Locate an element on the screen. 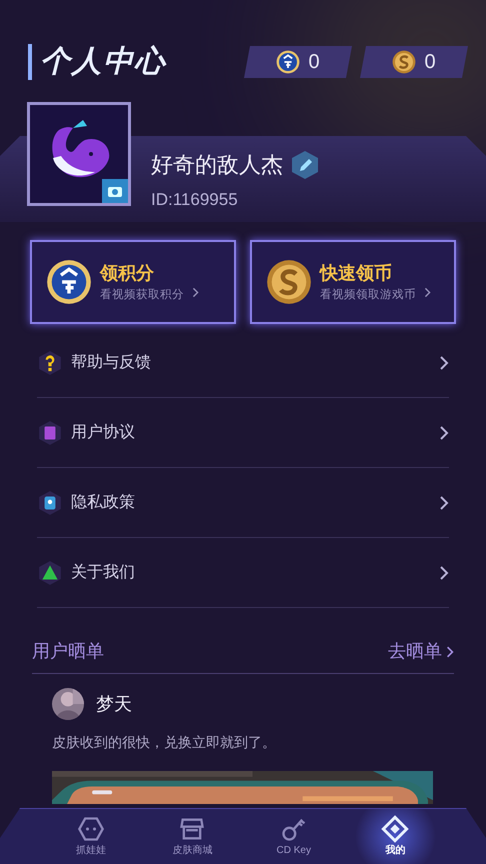 The height and width of the screenshot is (864, 486). menu-item: 关于我们 is located at coordinates (243, 573).